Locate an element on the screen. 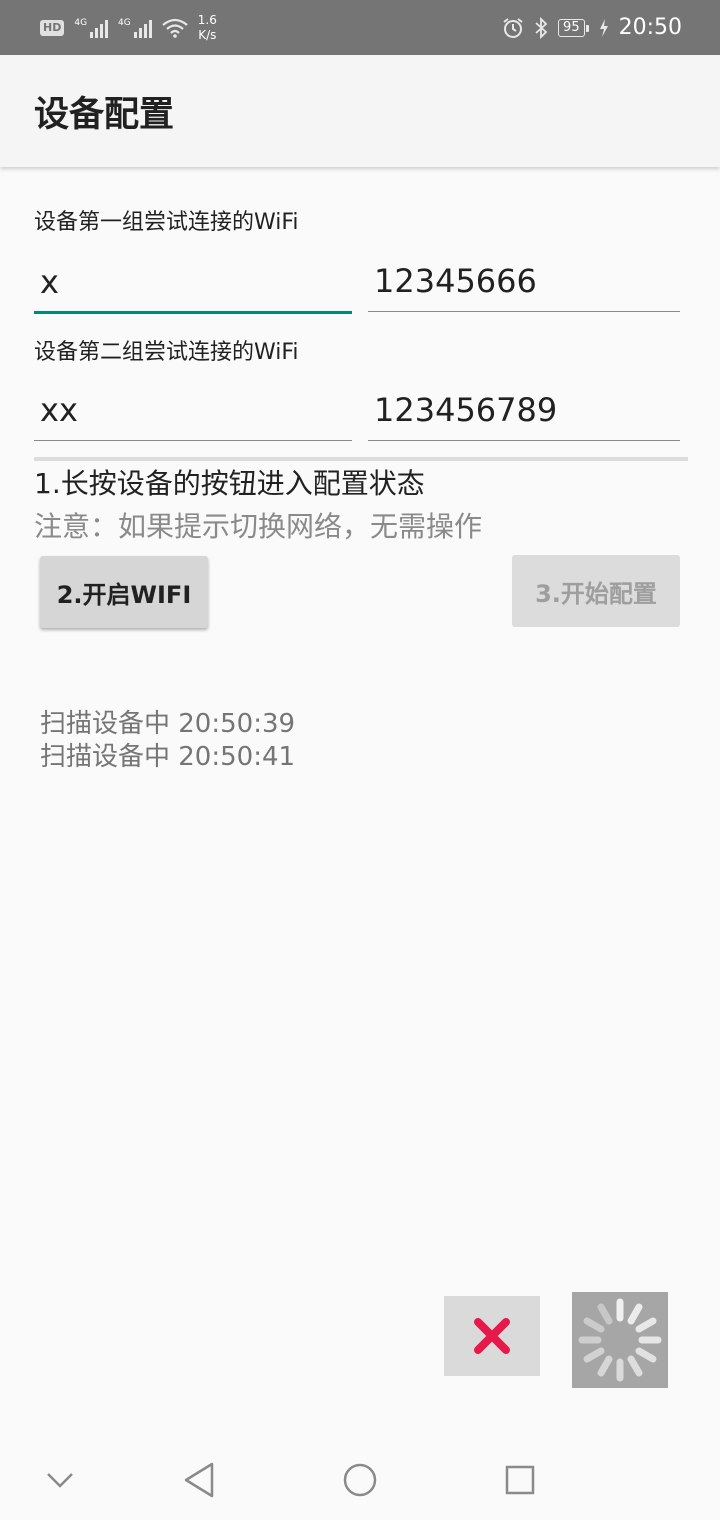 This screenshot has width=720, height=1520. charging-icon is located at coordinates (603, 27).